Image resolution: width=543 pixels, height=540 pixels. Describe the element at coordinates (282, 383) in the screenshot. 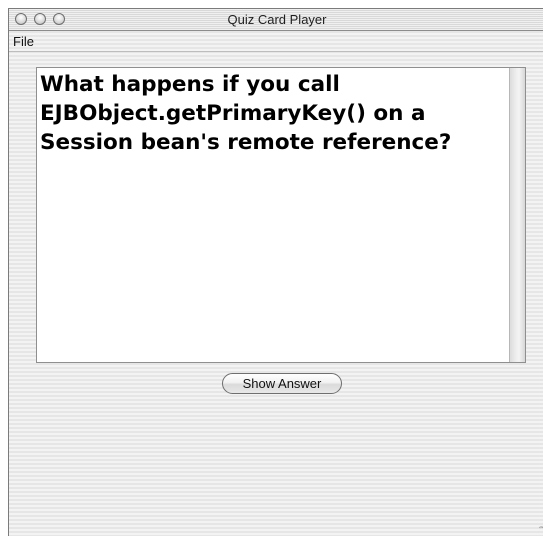

I see `show-answer-button: Show Answer` at that location.